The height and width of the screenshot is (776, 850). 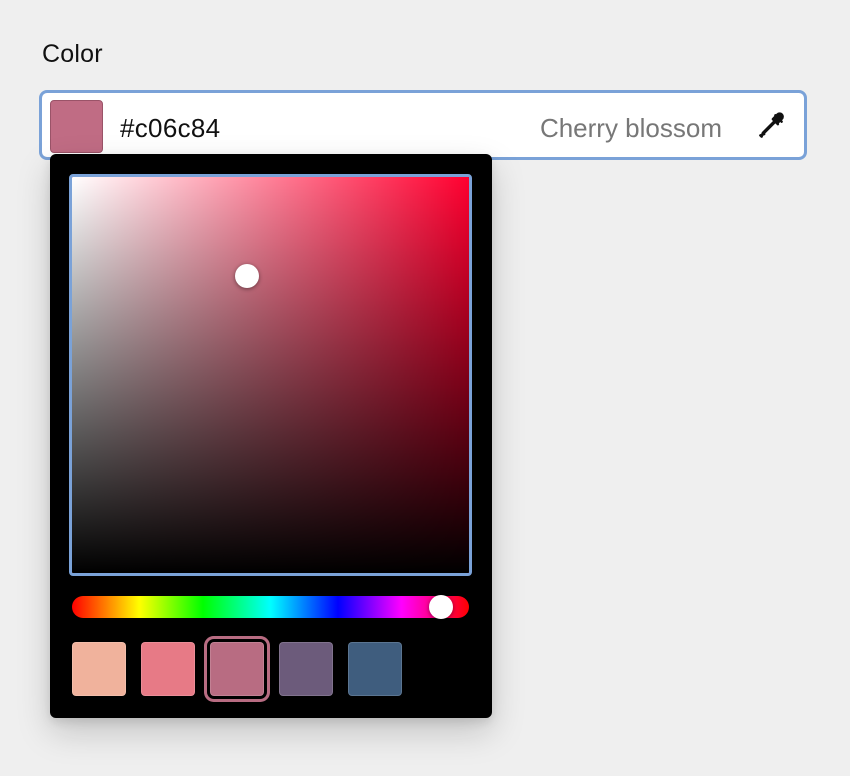 What do you see at coordinates (270, 607) in the screenshot?
I see `hue-slider` at bounding box center [270, 607].